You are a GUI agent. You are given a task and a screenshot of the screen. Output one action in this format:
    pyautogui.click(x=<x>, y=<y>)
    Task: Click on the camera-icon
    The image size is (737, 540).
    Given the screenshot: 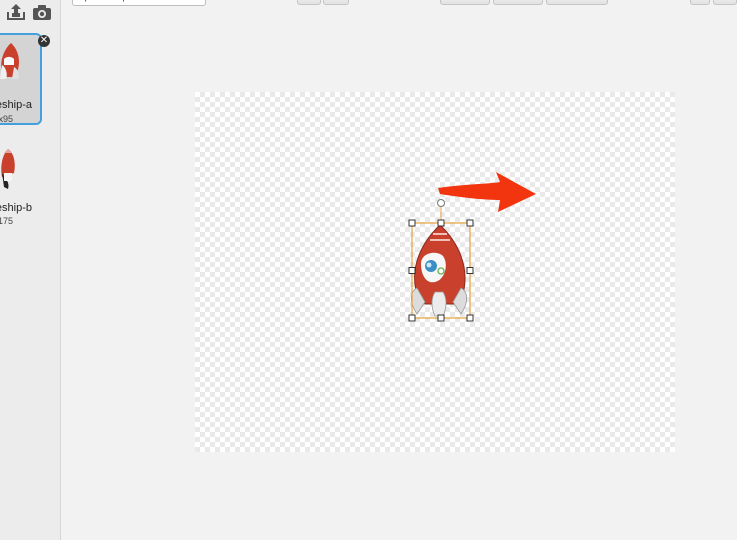 What is the action you would take?
    pyautogui.click(x=42, y=12)
    